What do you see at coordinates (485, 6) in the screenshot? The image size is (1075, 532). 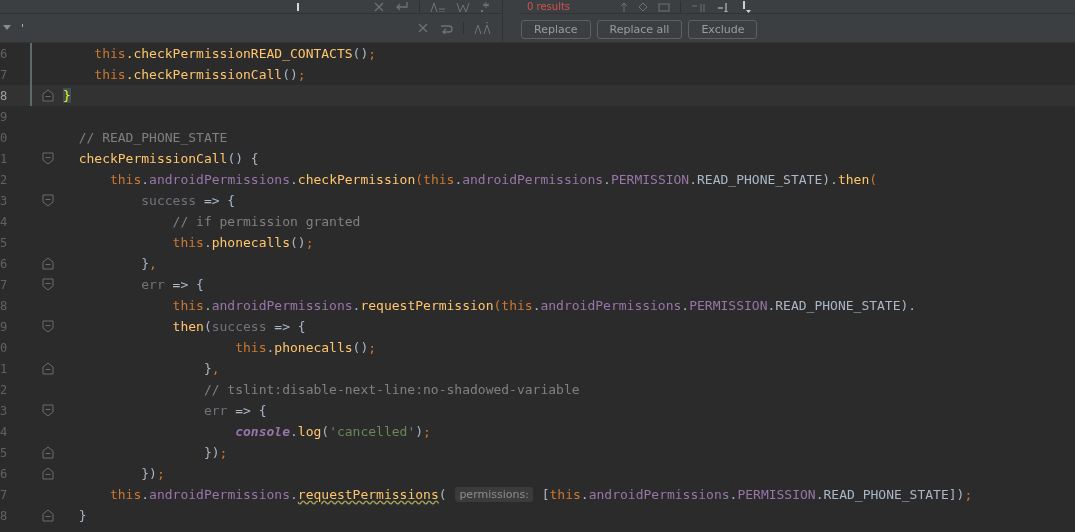 I see `regex-icon` at bounding box center [485, 6].